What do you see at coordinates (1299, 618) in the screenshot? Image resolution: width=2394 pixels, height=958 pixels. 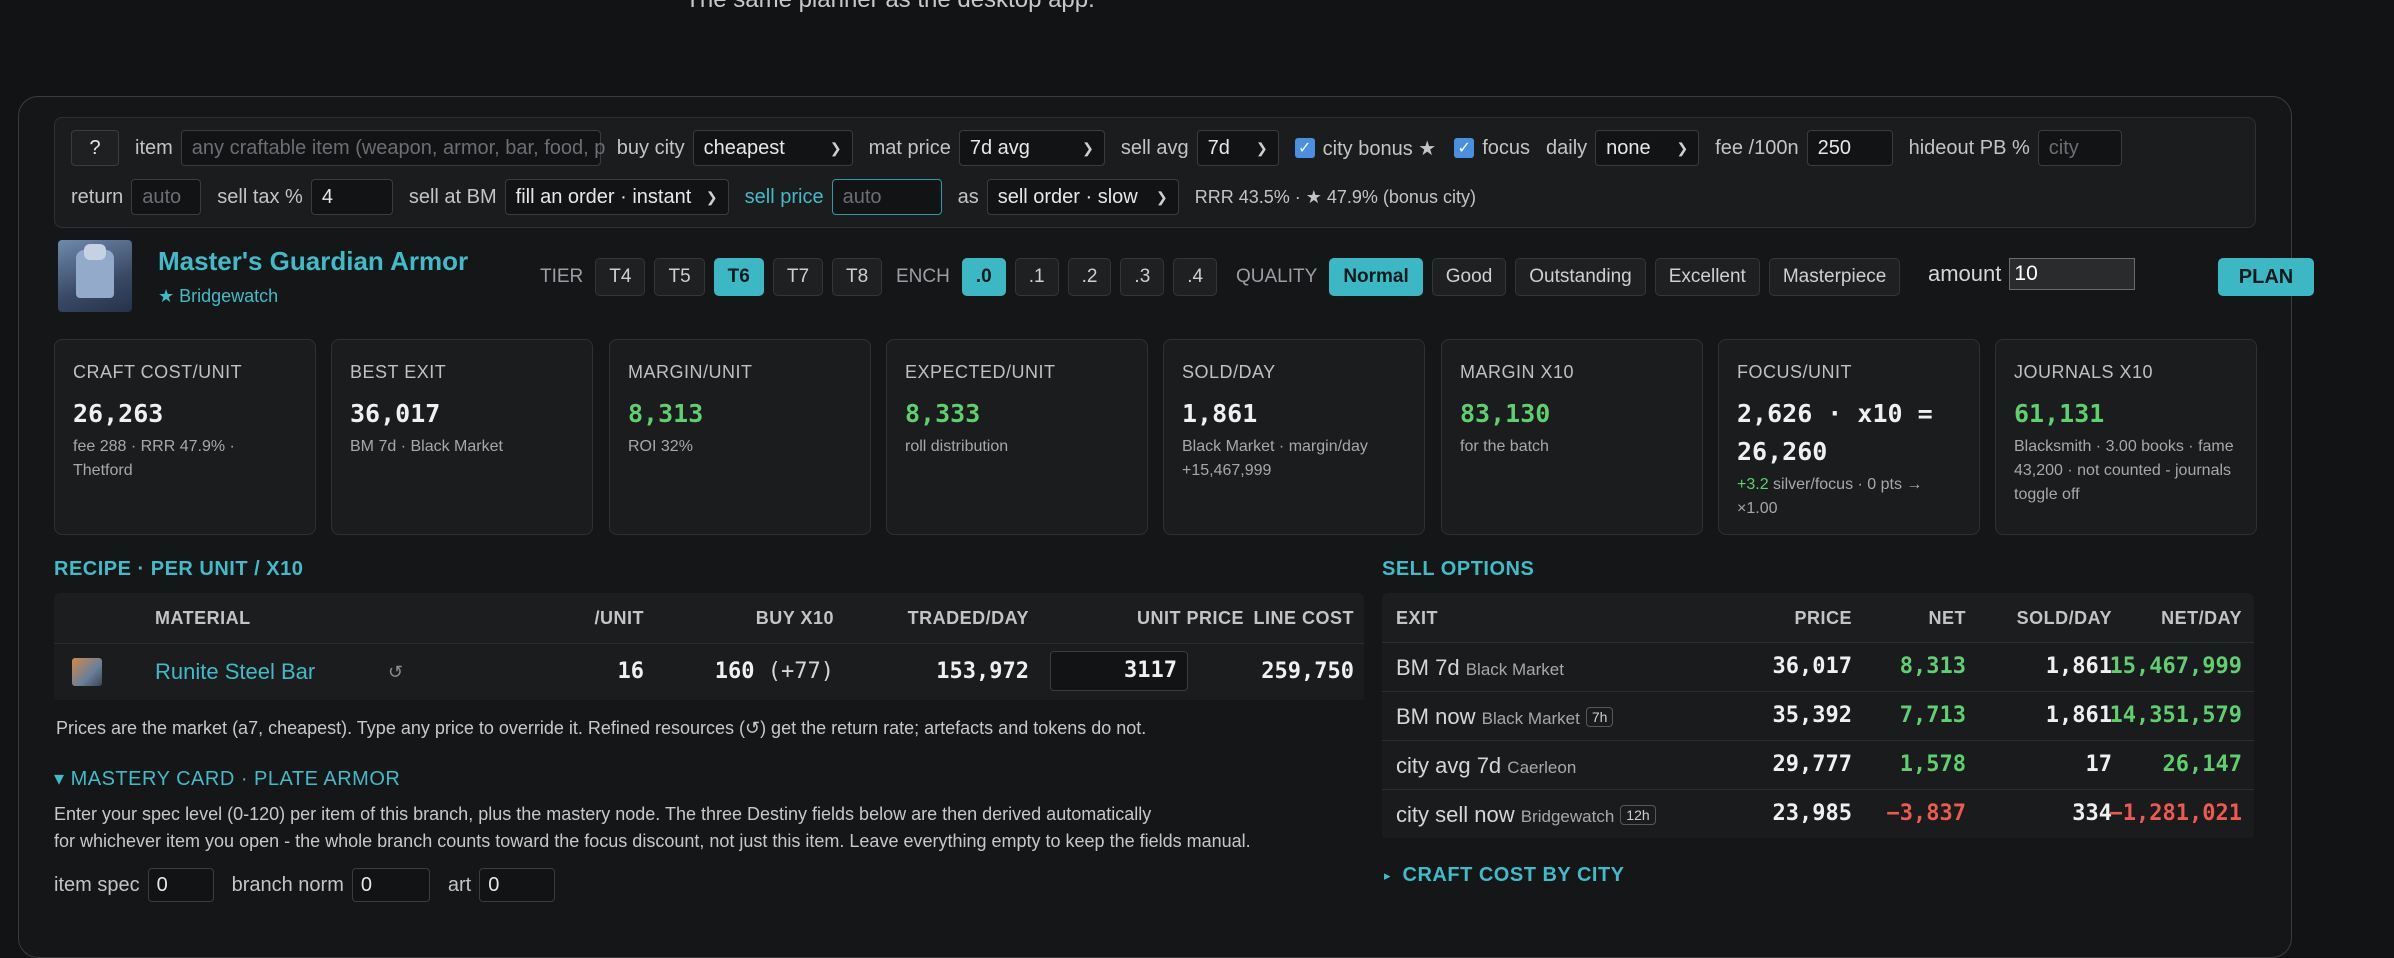 I see `col-line-cost: LINE COST` at bounding box center [1299, 618].